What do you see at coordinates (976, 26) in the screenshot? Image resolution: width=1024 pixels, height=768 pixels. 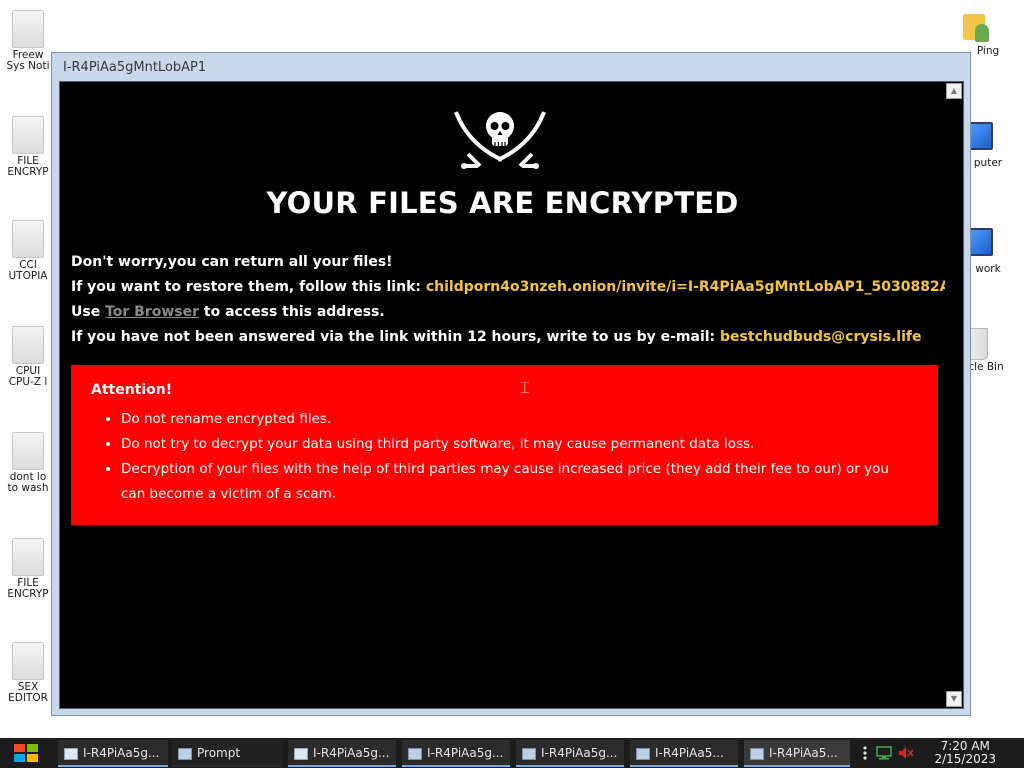 I see `folder-user-icon` at bounding box center [976, 26].